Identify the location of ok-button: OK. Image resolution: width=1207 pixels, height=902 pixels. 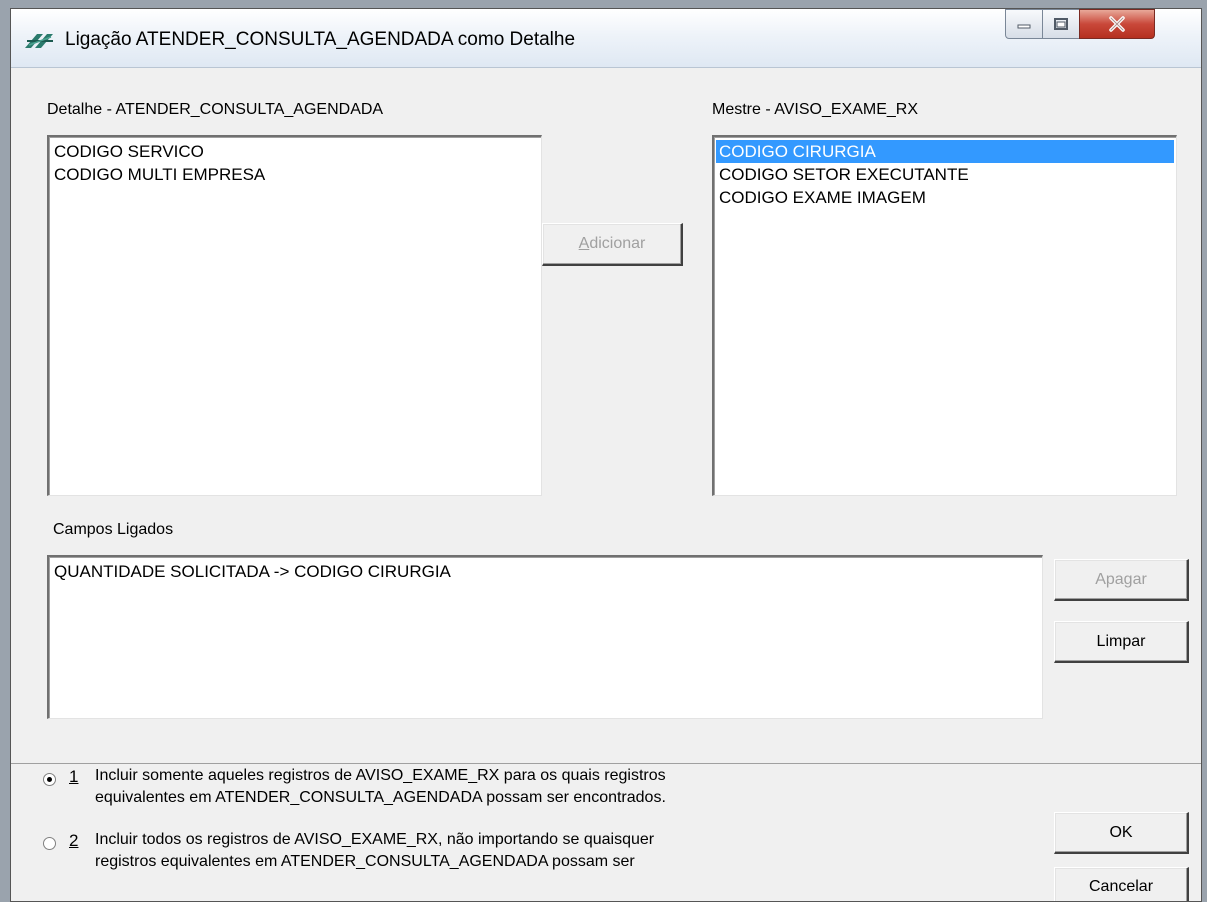
(1121, 833).